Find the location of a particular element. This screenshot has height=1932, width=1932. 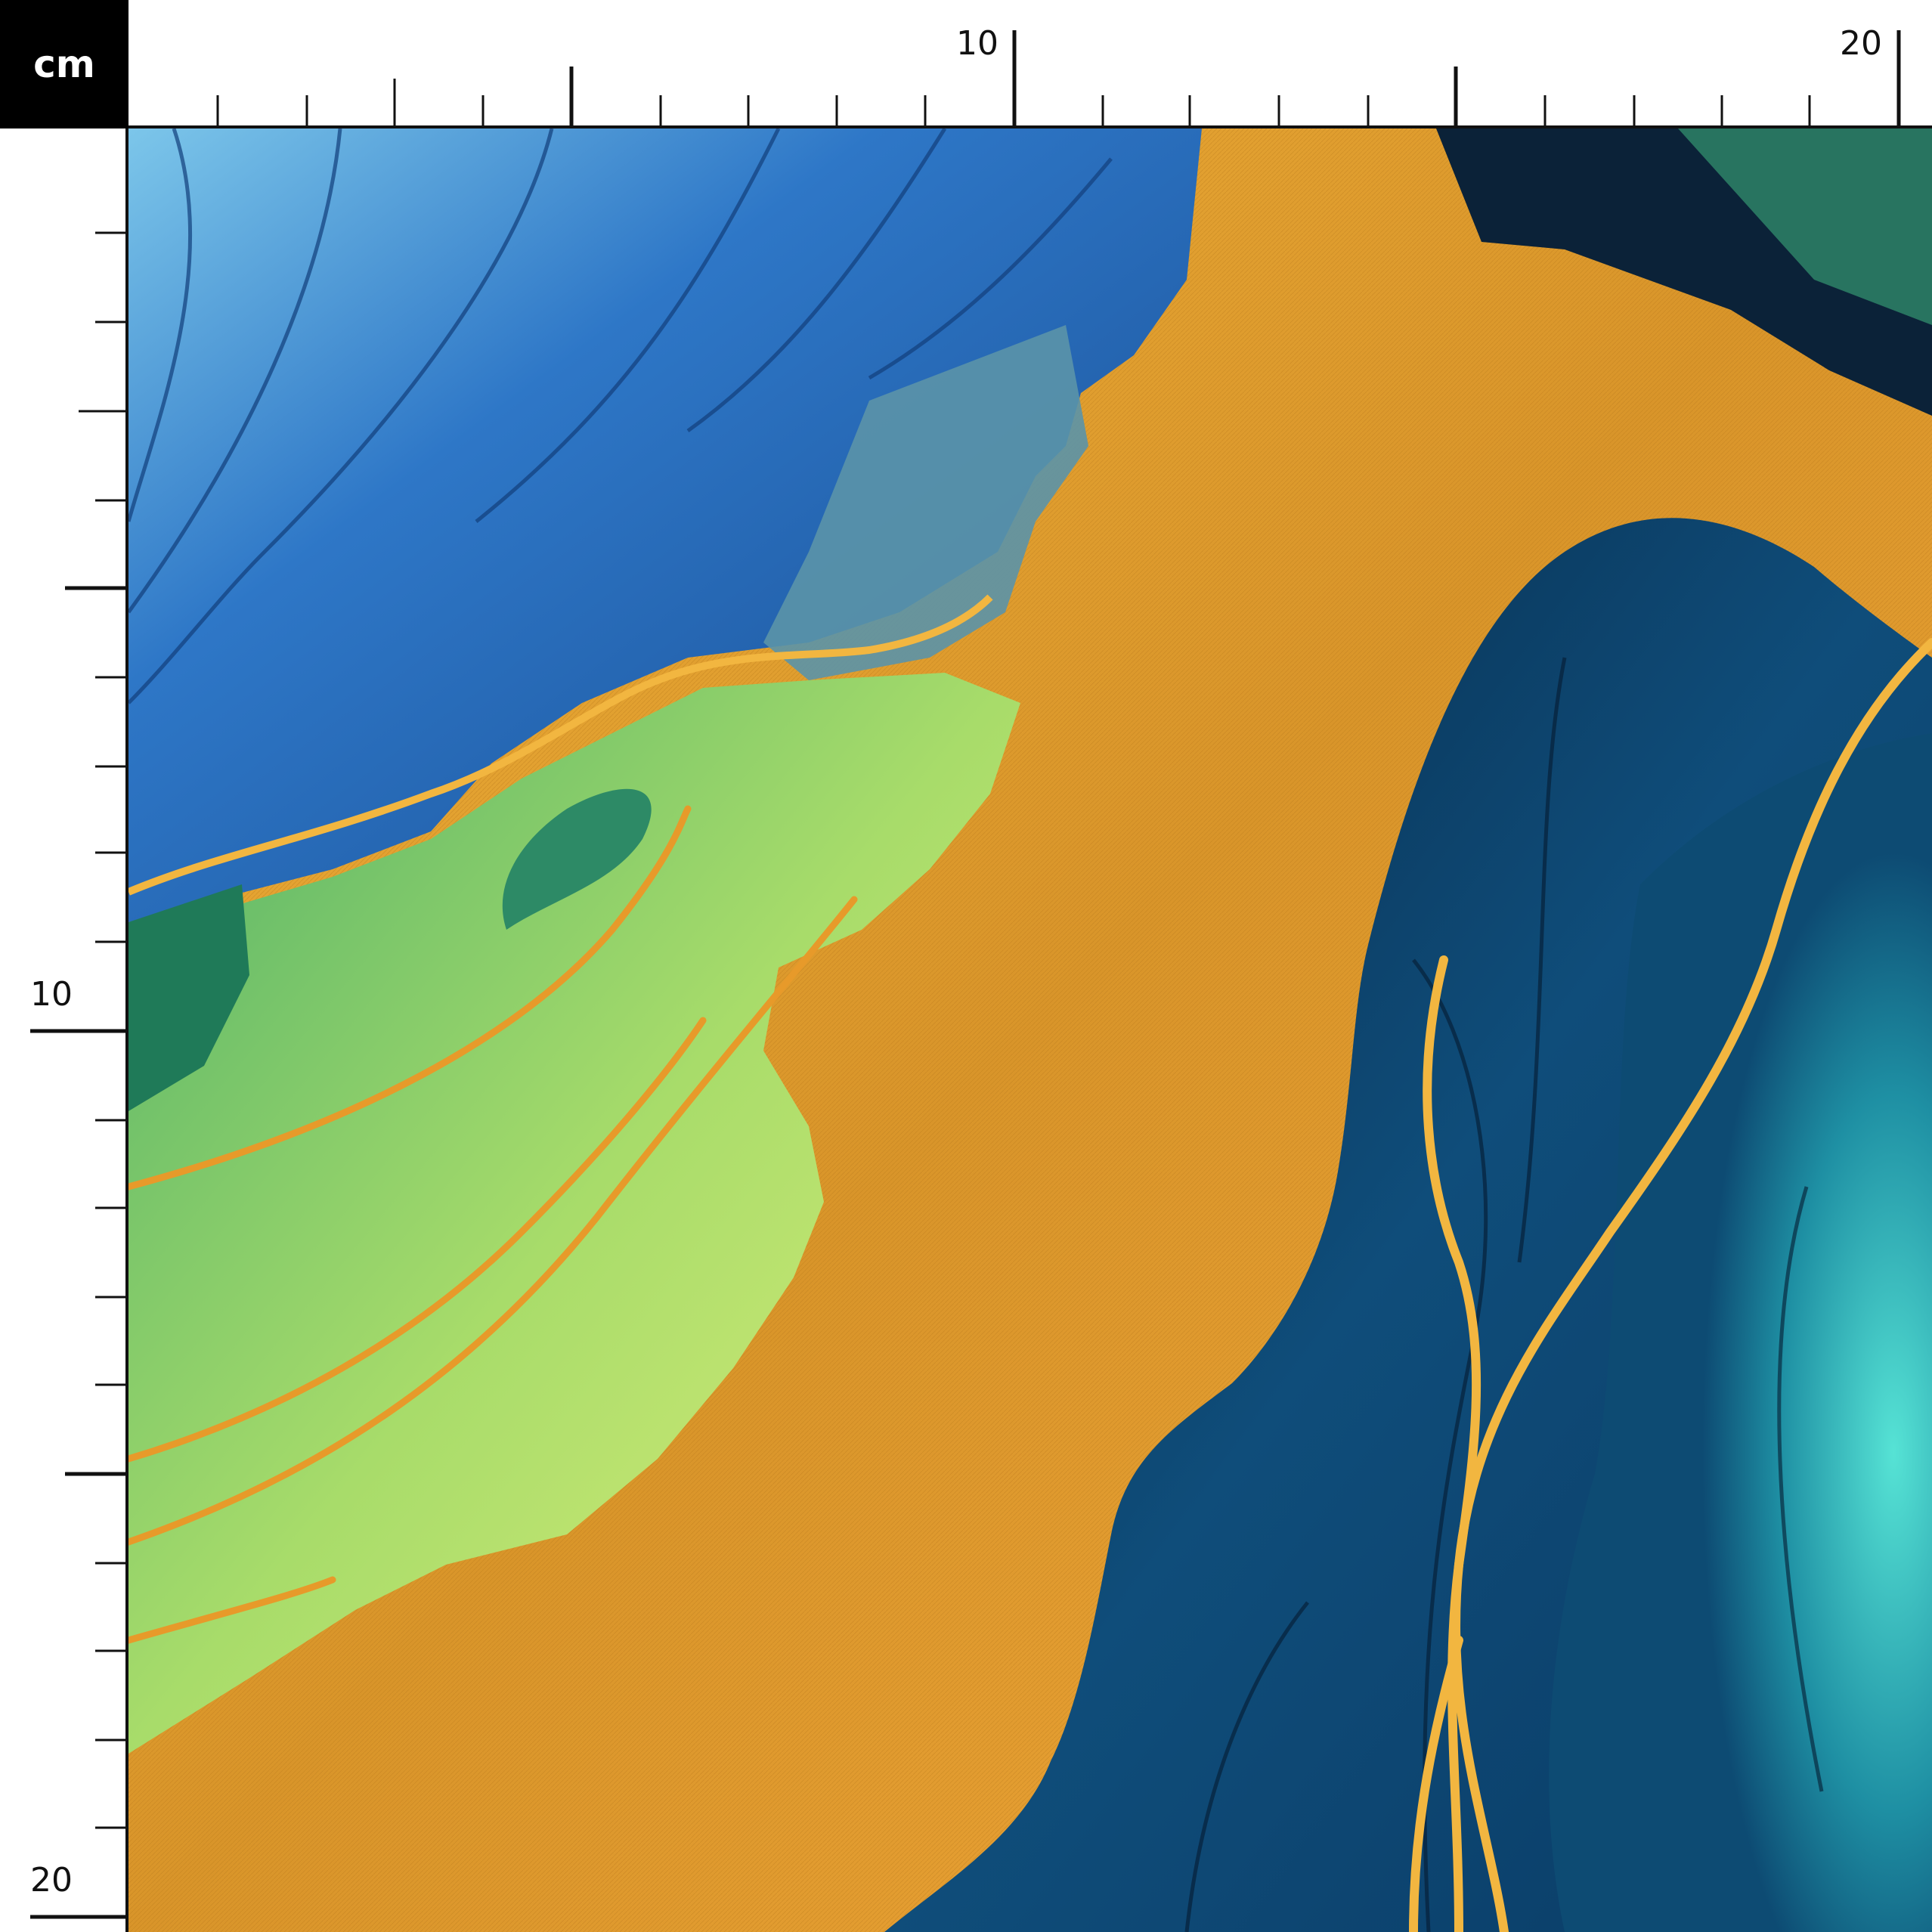

unit-label: cm is located at coordinates (64, 64).